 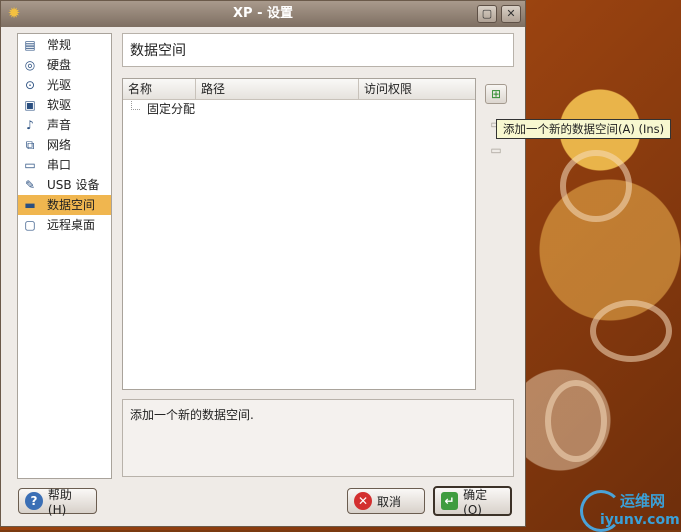 I want to click on table-header: 名称 路径 访问权限, so click(x=299, y=89).